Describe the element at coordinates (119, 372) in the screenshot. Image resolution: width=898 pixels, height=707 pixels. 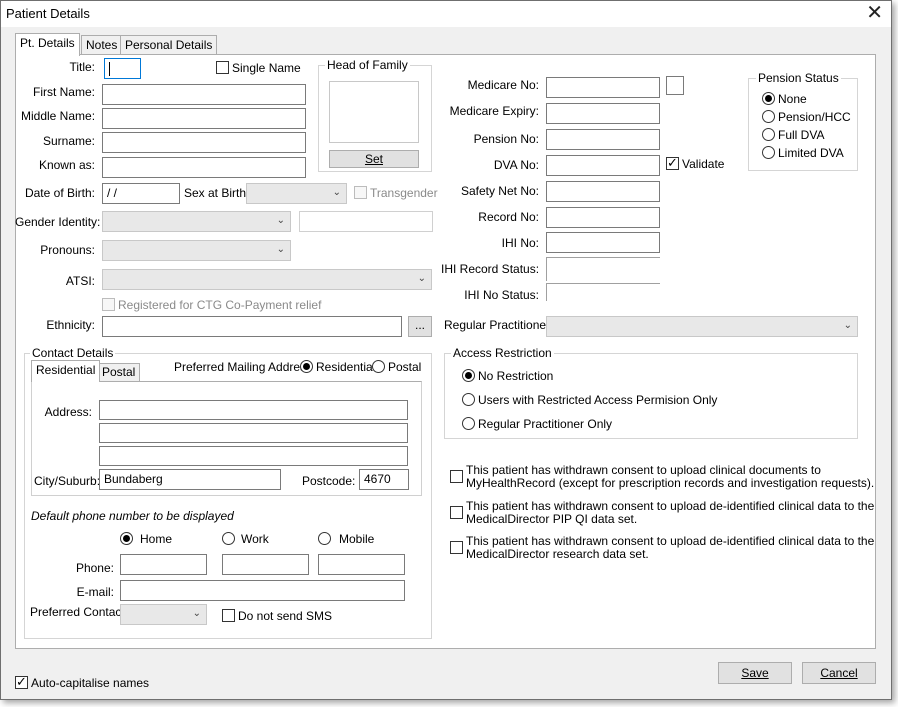
I see `tab-postal: Postal` at that location.